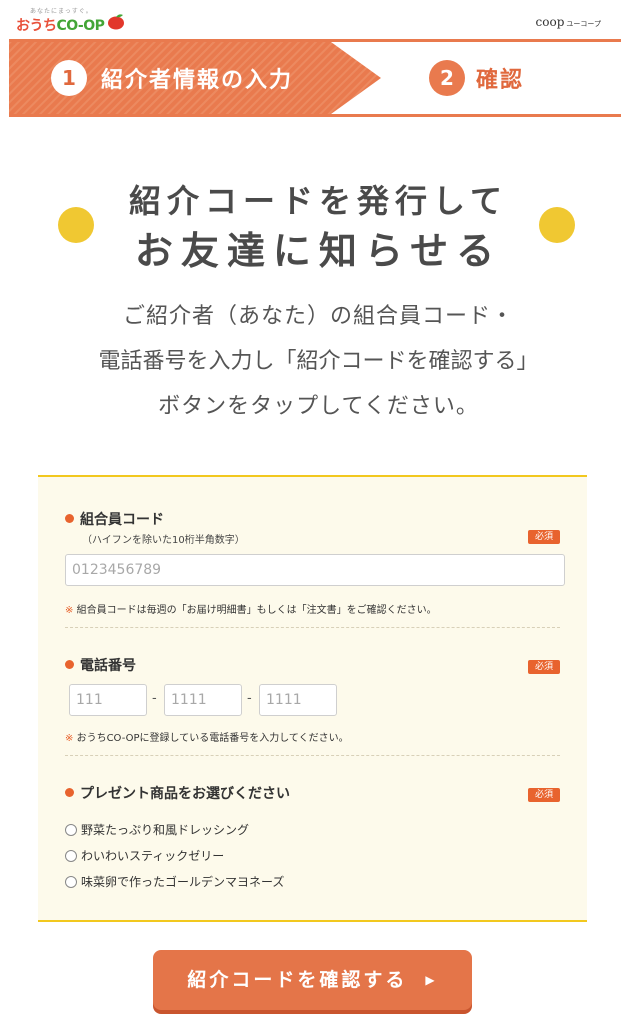 This screenshot has height=1024, width=637. I want to click on phone-title: 電話番号, so click(100, 665).